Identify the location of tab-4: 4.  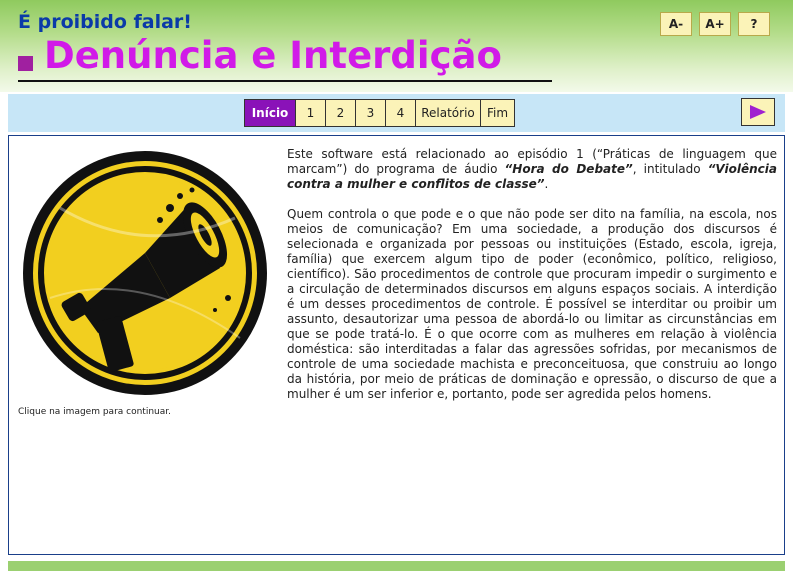
(400, 113).